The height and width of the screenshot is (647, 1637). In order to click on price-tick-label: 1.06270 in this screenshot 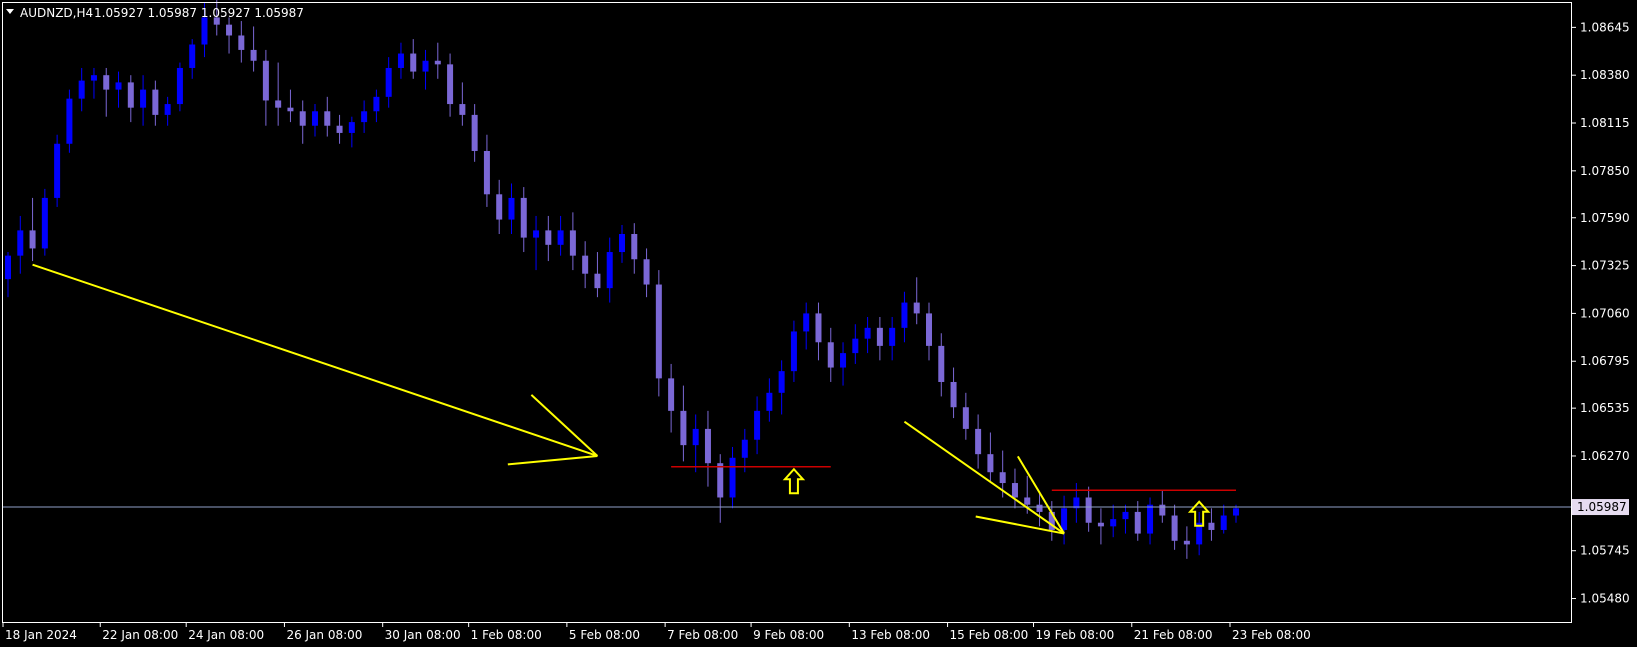, I will do `click(1605, 456)`.